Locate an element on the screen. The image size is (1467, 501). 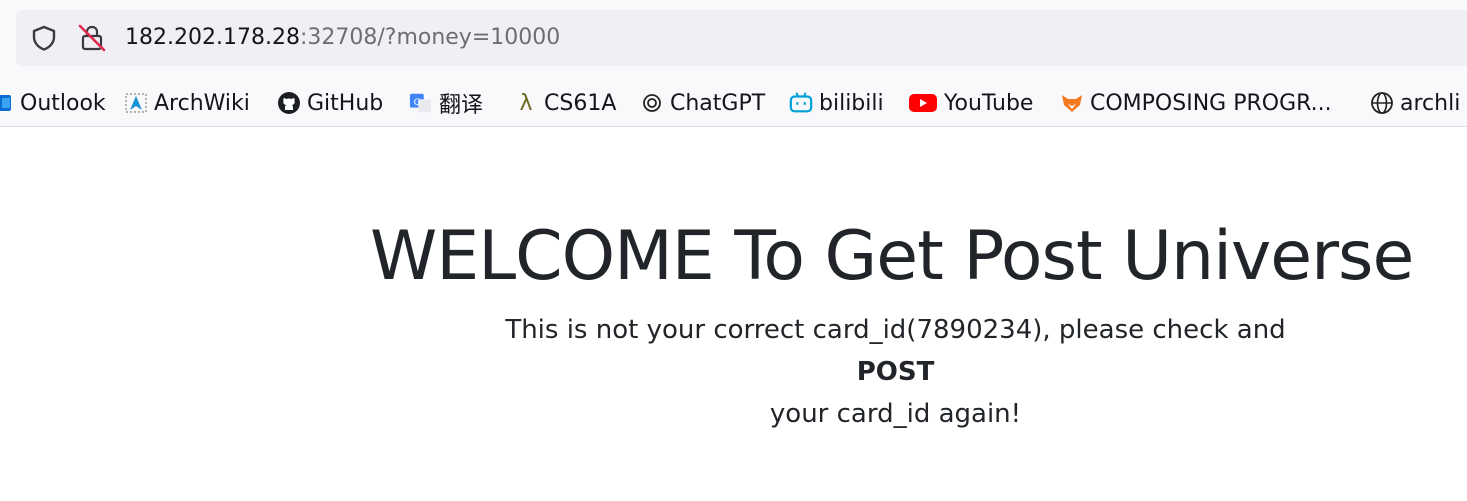
chatgpt-icon is located at coordinates (652, 103).